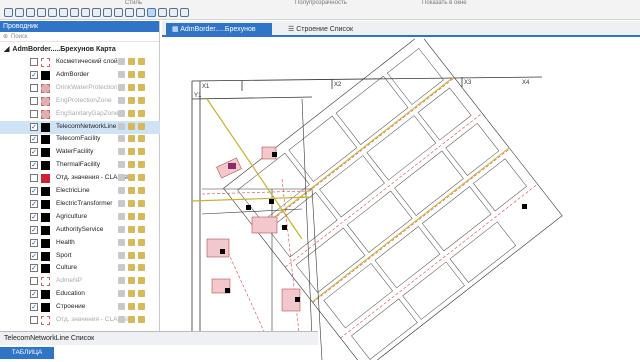  I want to click on search-input: Поиск, so click(19, 37).